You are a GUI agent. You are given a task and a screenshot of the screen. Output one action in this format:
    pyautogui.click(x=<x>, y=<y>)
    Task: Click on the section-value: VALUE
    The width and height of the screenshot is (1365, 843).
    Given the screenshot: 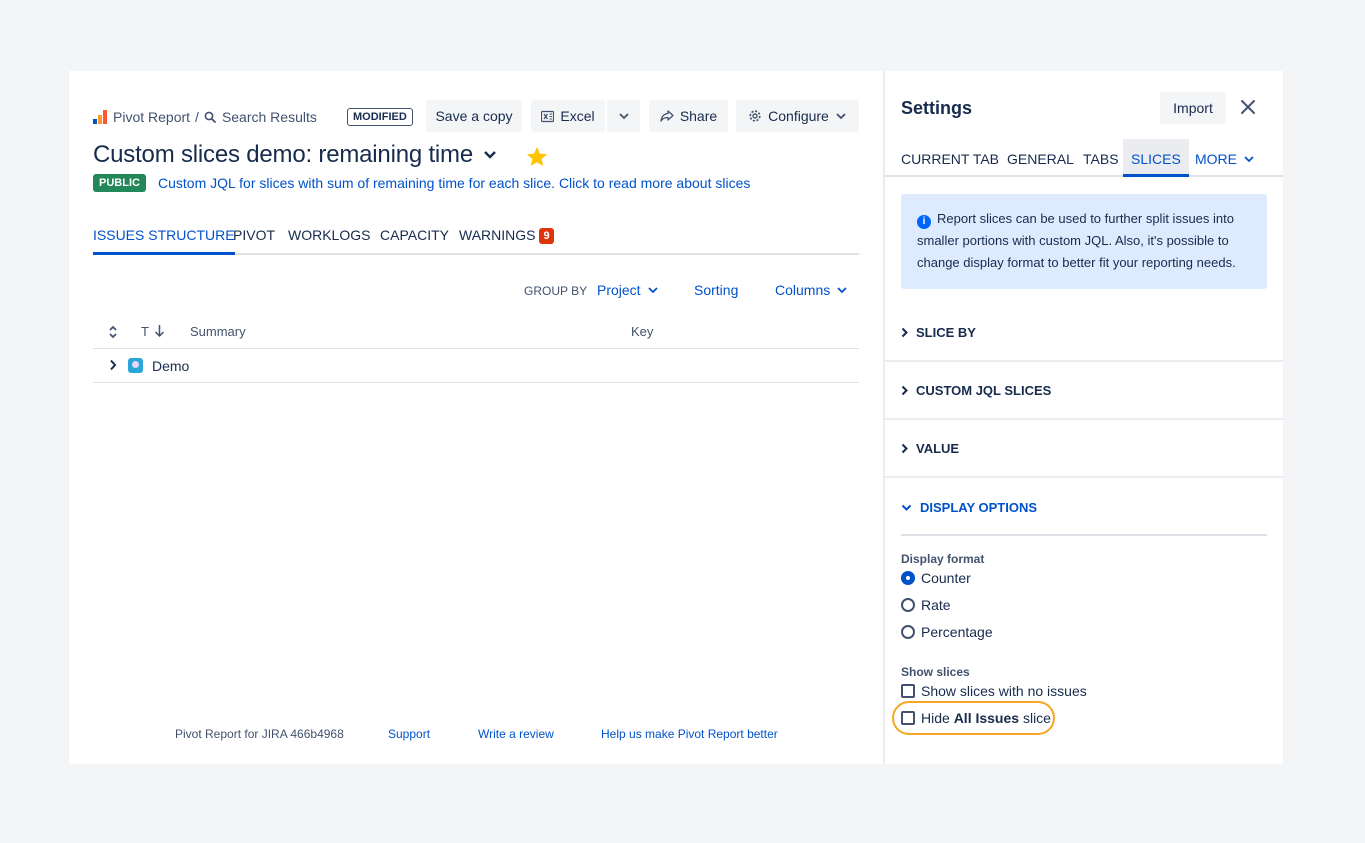 What is the action you would take?
    pyautogui.click(x=1084, y=449)
    